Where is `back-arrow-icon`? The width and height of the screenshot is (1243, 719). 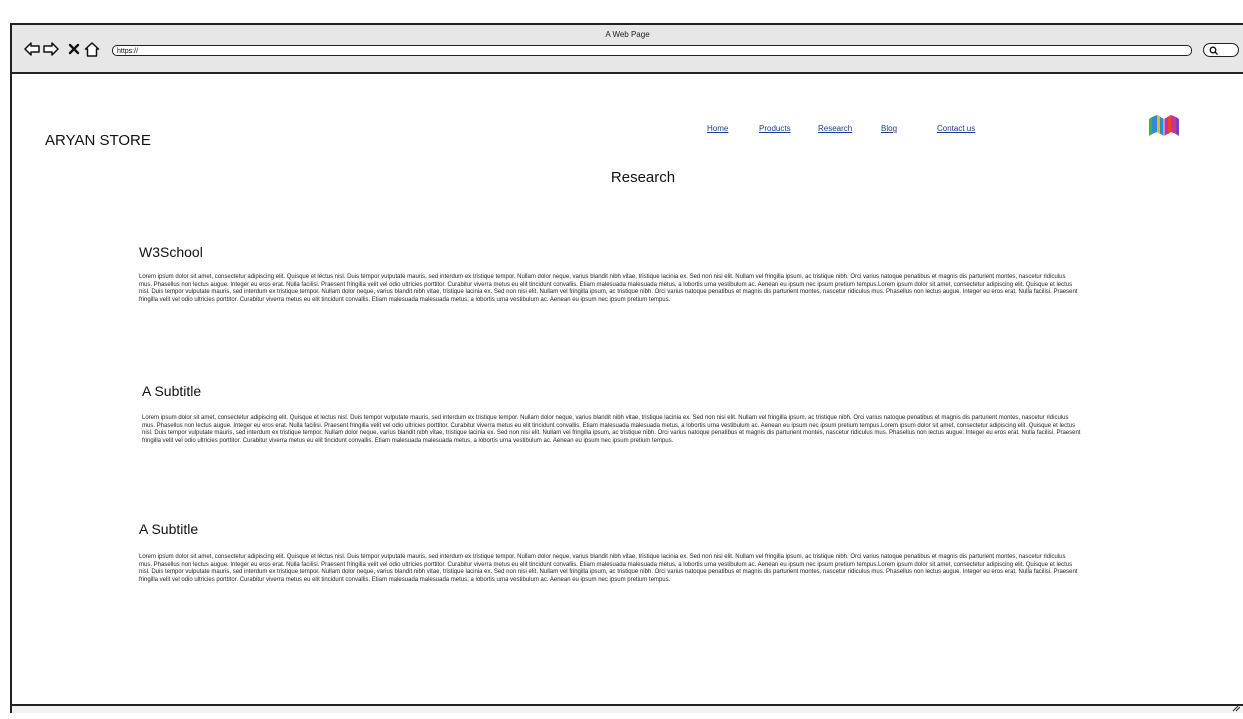 back-arrow-icon is located at coordinates (32, 49).